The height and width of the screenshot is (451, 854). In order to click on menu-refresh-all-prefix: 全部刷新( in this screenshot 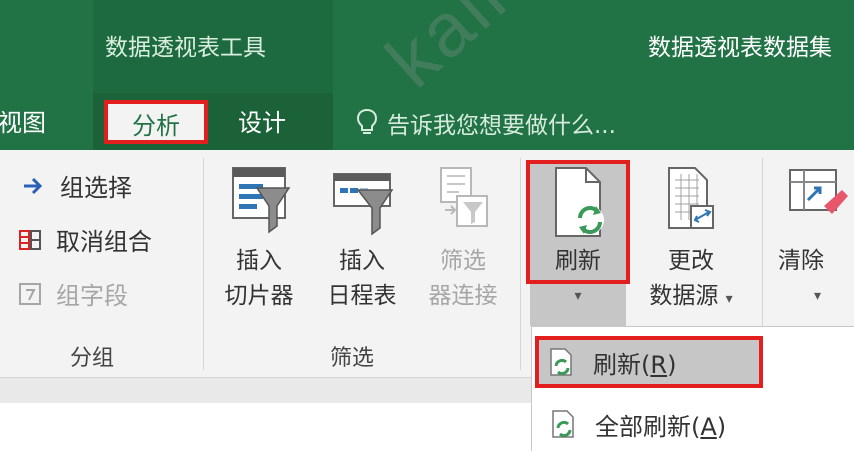, I will do `click(648, 426)`.